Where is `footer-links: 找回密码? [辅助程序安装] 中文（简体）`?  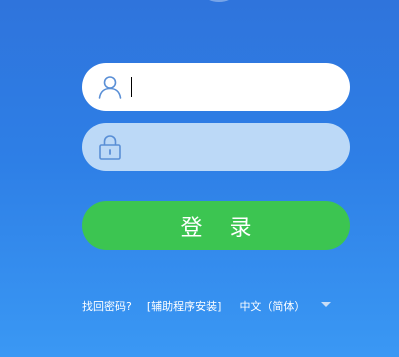
footer-links: 找回密码? [辅助程序安装] 中文（简体） is located at coordinates (207, 306).